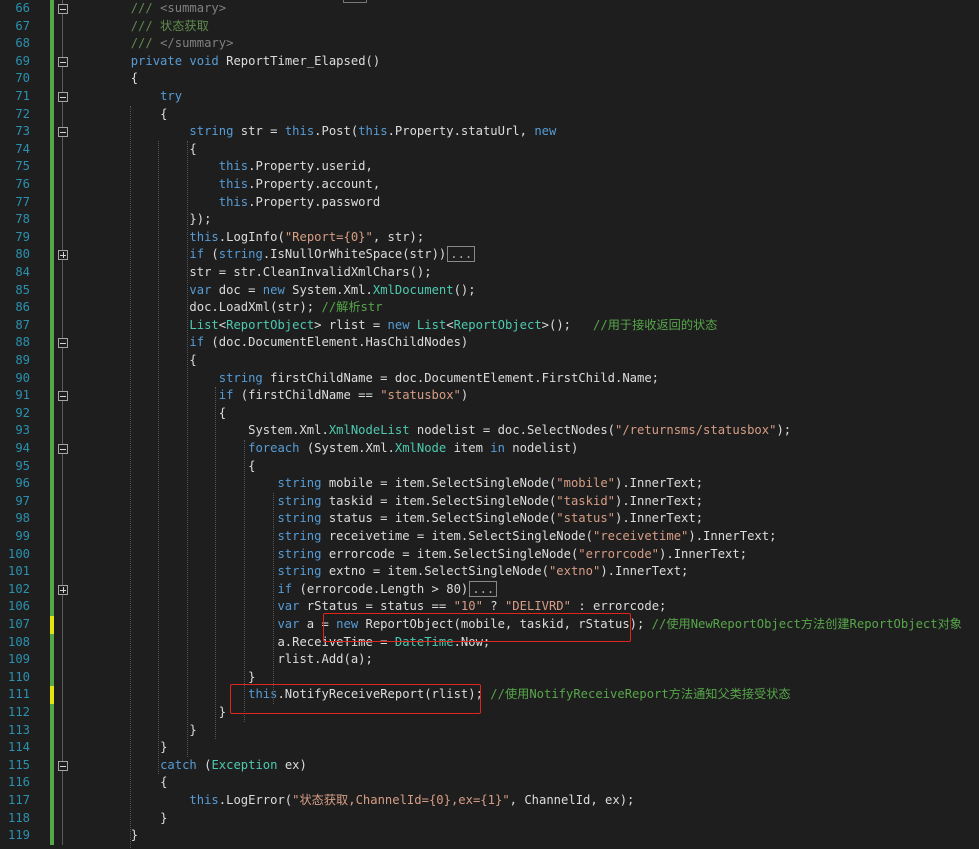 This screenshot has height=849, width=979. Describe the element at coordinates (22, 500) in the screenshot. I see `line-number: 97` at that location.